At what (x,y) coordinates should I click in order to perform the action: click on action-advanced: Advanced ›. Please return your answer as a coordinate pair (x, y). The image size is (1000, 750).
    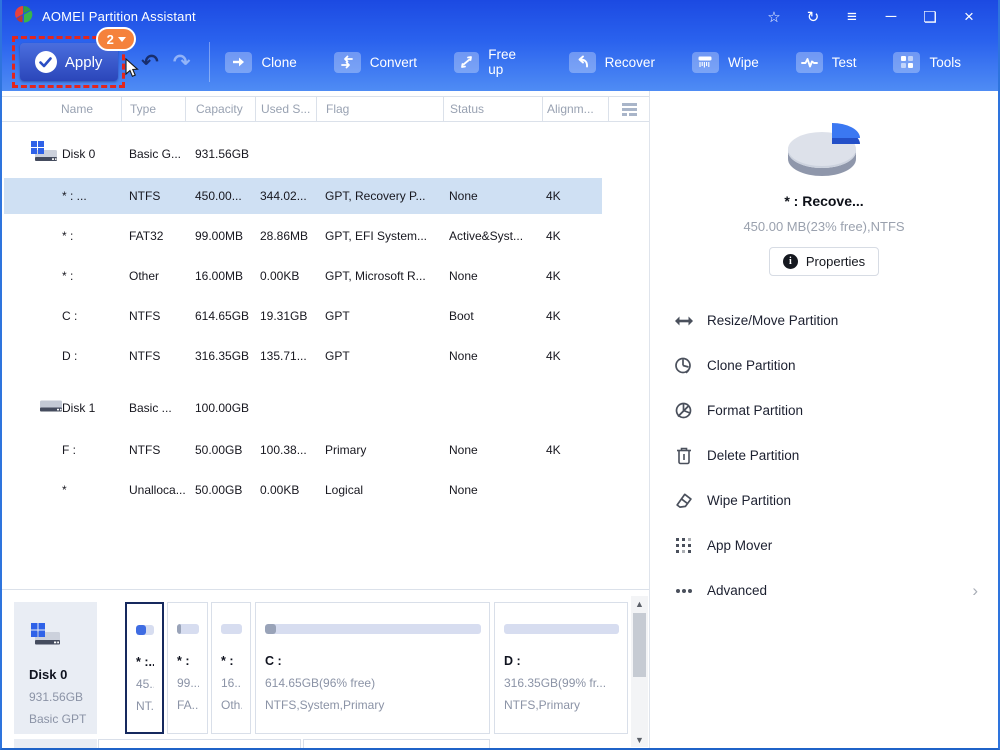
    Looking at the image, I should click on (824, 590).